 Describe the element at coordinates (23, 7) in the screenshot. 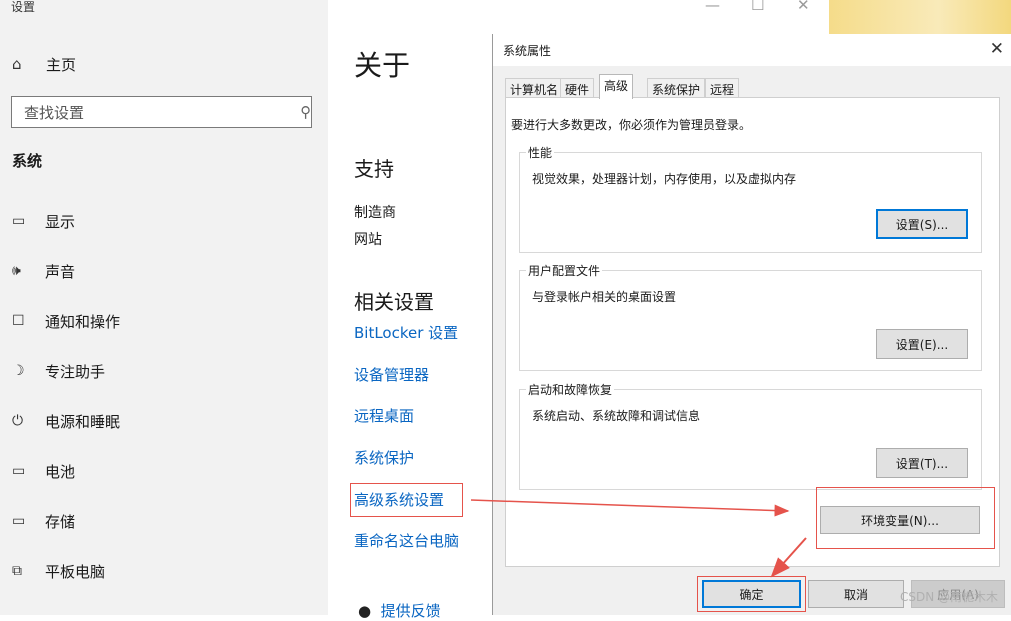

I see `app-title: 设置` at that location.